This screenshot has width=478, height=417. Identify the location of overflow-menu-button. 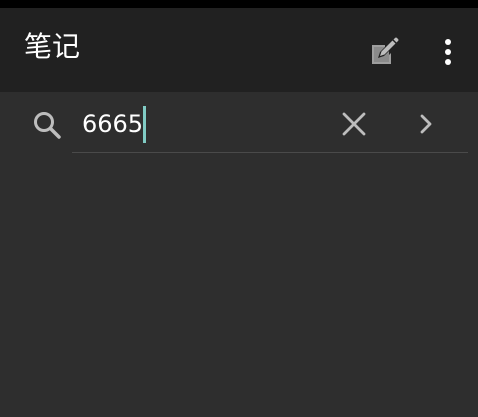
(448, 52).